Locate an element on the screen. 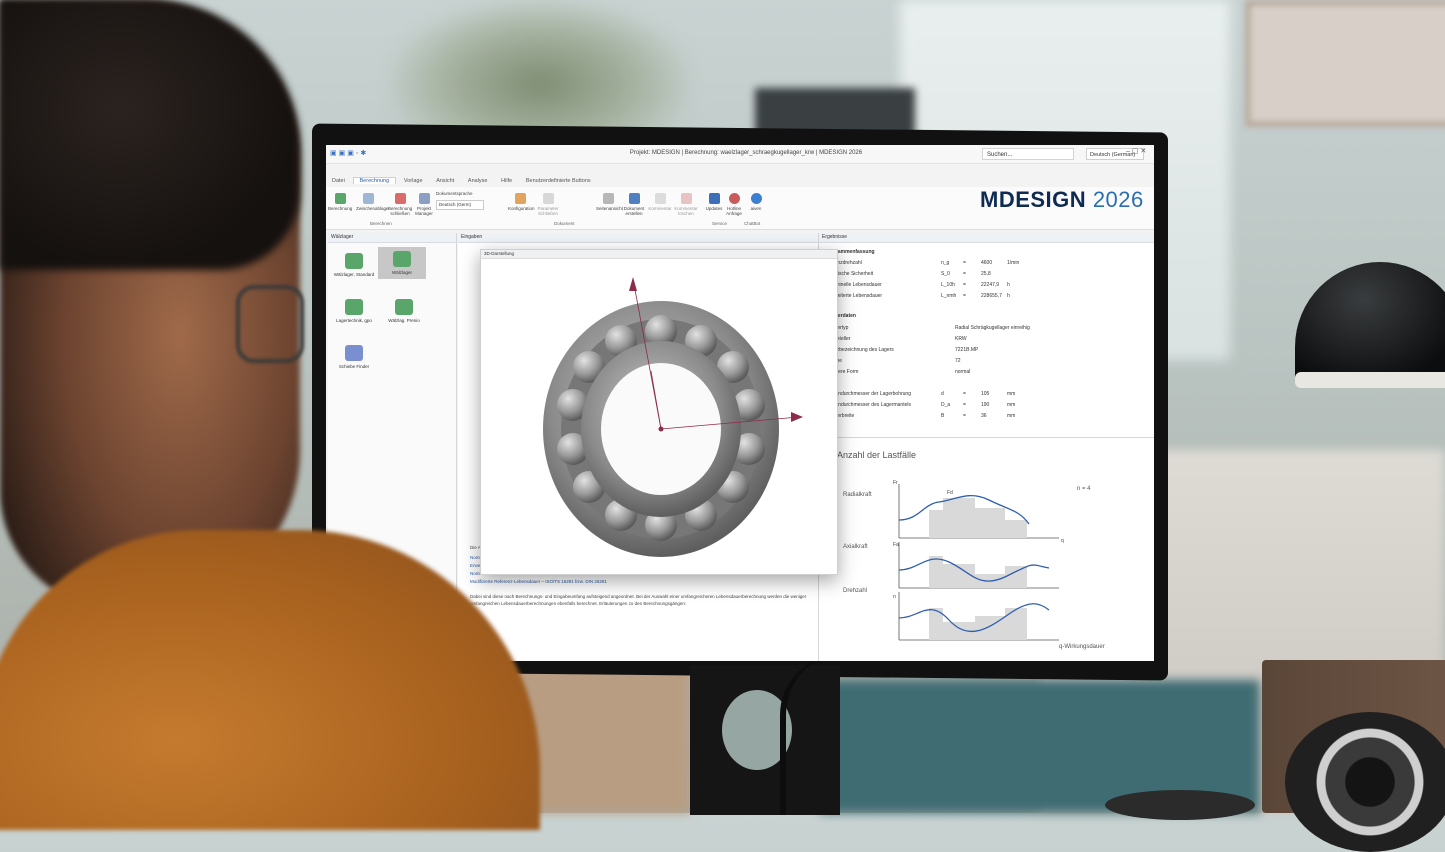 The image size is (1445, 852). results-panel-title: Ergebnisse is located at coordinates (986, 238).